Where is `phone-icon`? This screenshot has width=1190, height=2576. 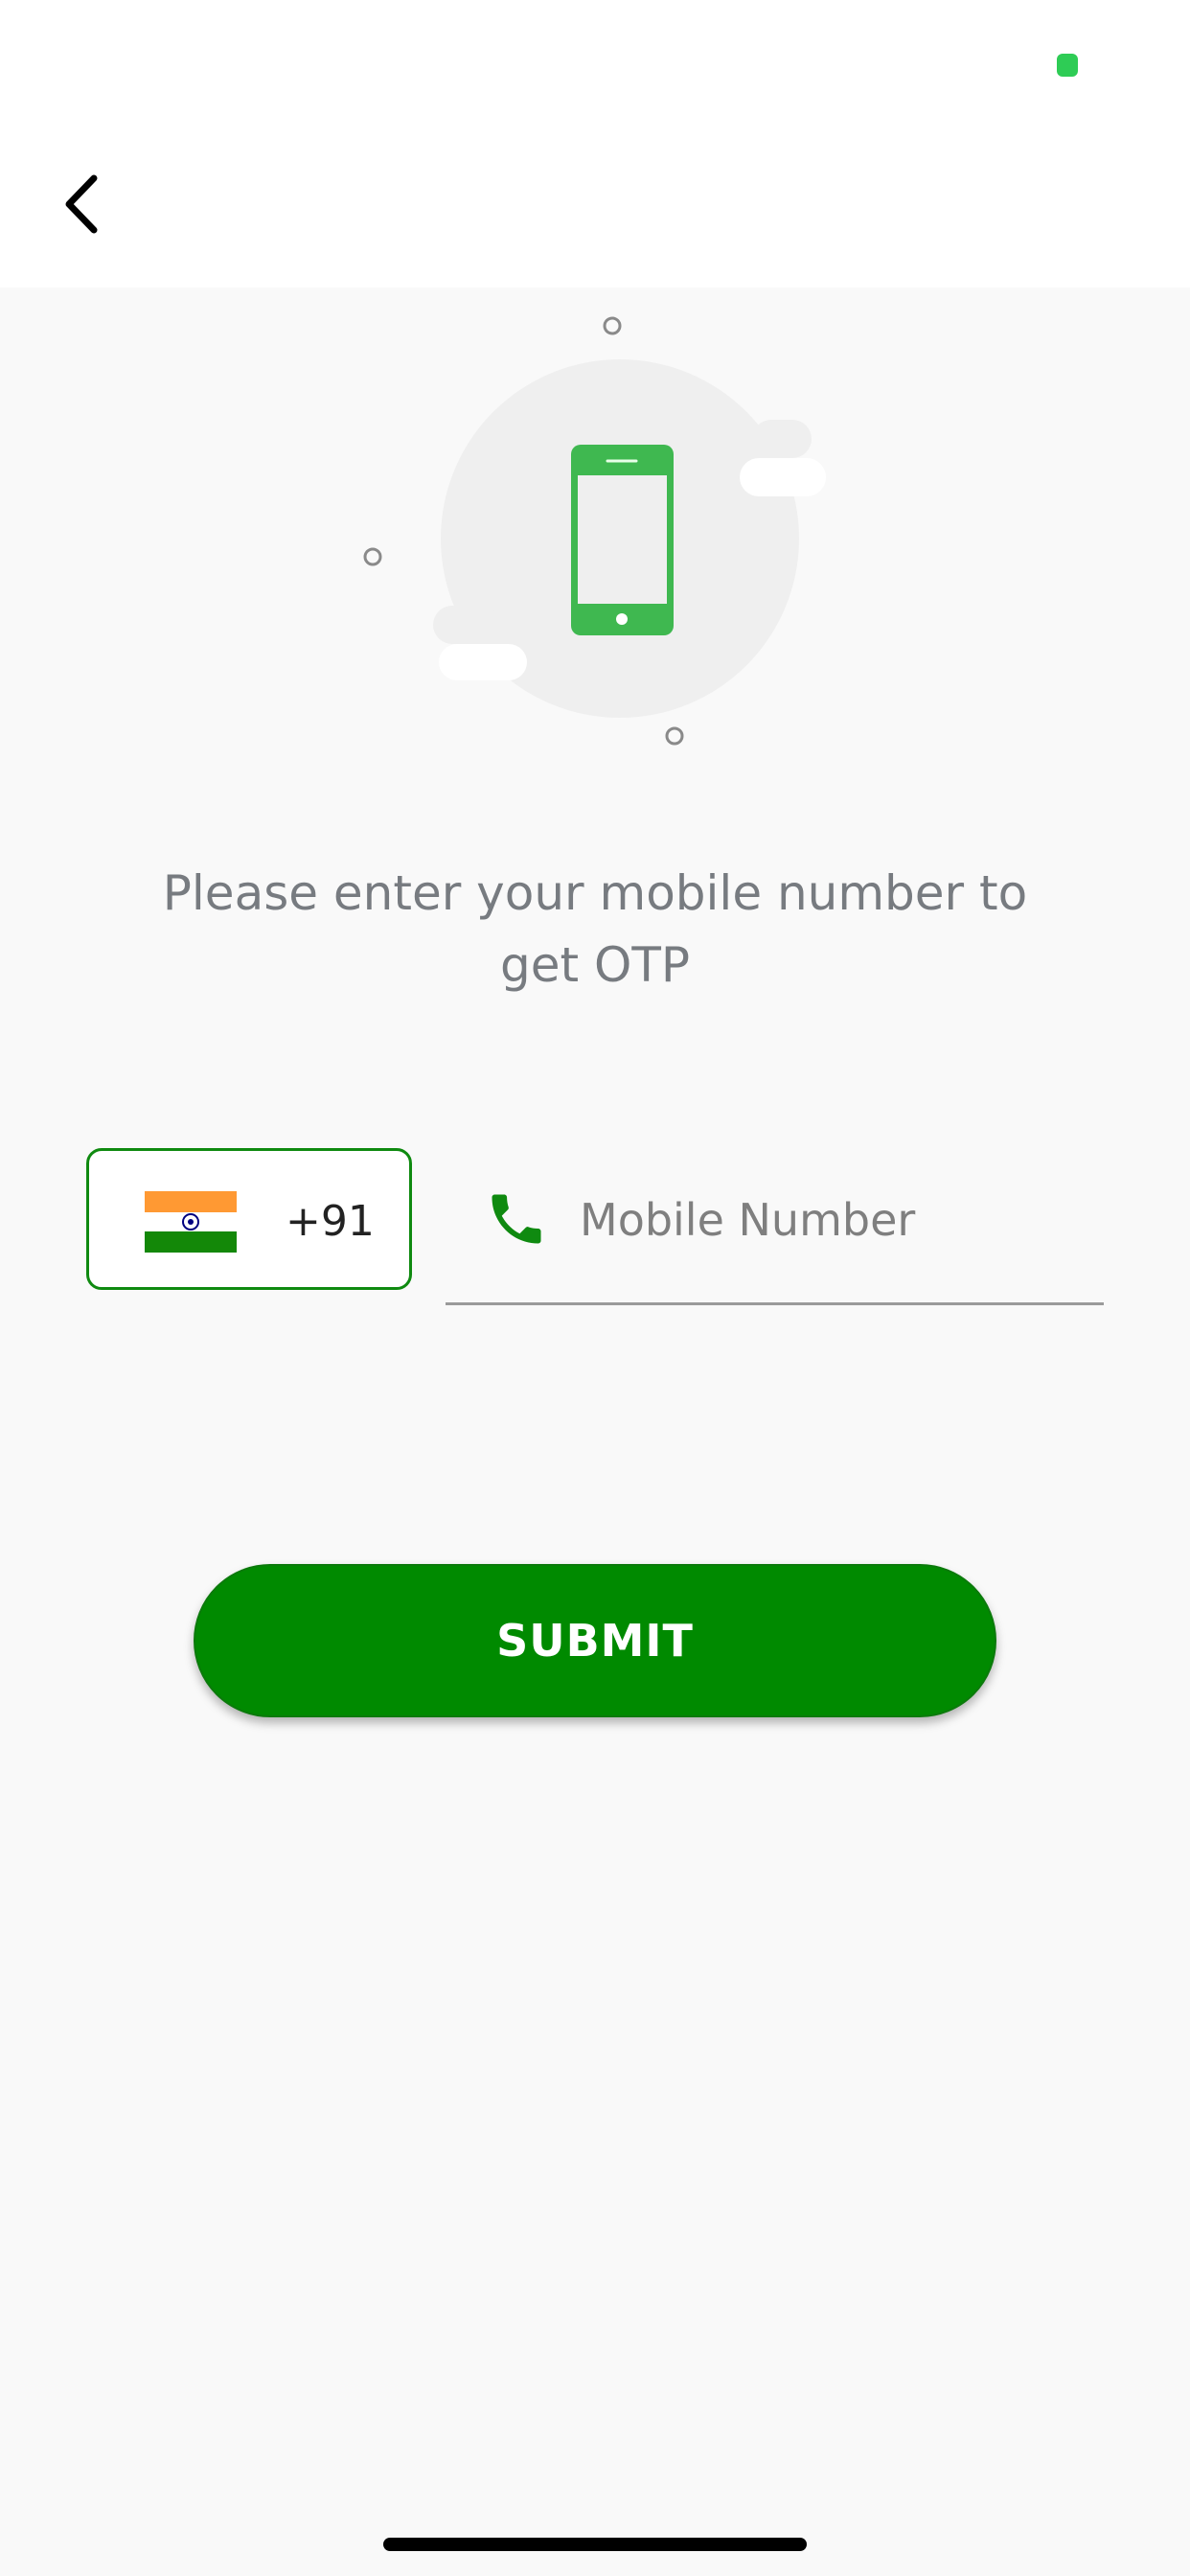 phone-icon is located at coordinates (516, 1219).